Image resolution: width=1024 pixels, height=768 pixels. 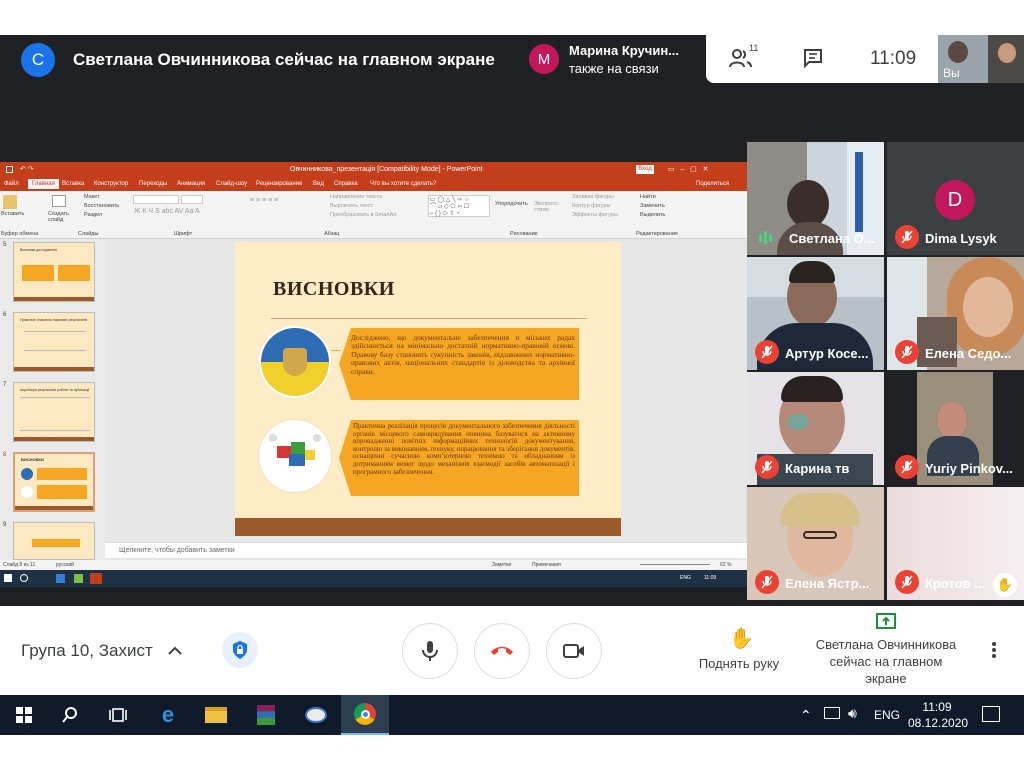 What do you see at coordinates (5, 525) in the screenshot?
I see `thumb-num: 9` at bounding box center [5, 525].